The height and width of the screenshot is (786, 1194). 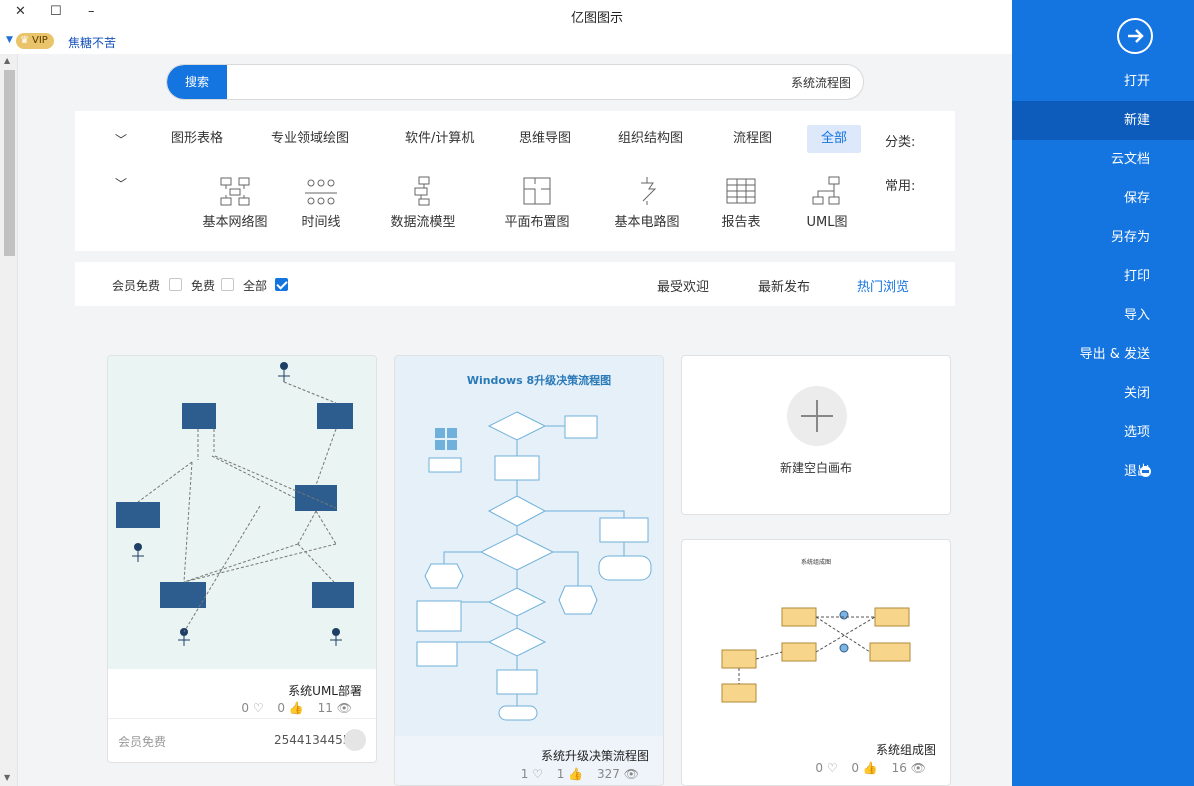 I want to click on thumbnail-heading: Windows 8升级决策流程图, so click(x=539, y=380).